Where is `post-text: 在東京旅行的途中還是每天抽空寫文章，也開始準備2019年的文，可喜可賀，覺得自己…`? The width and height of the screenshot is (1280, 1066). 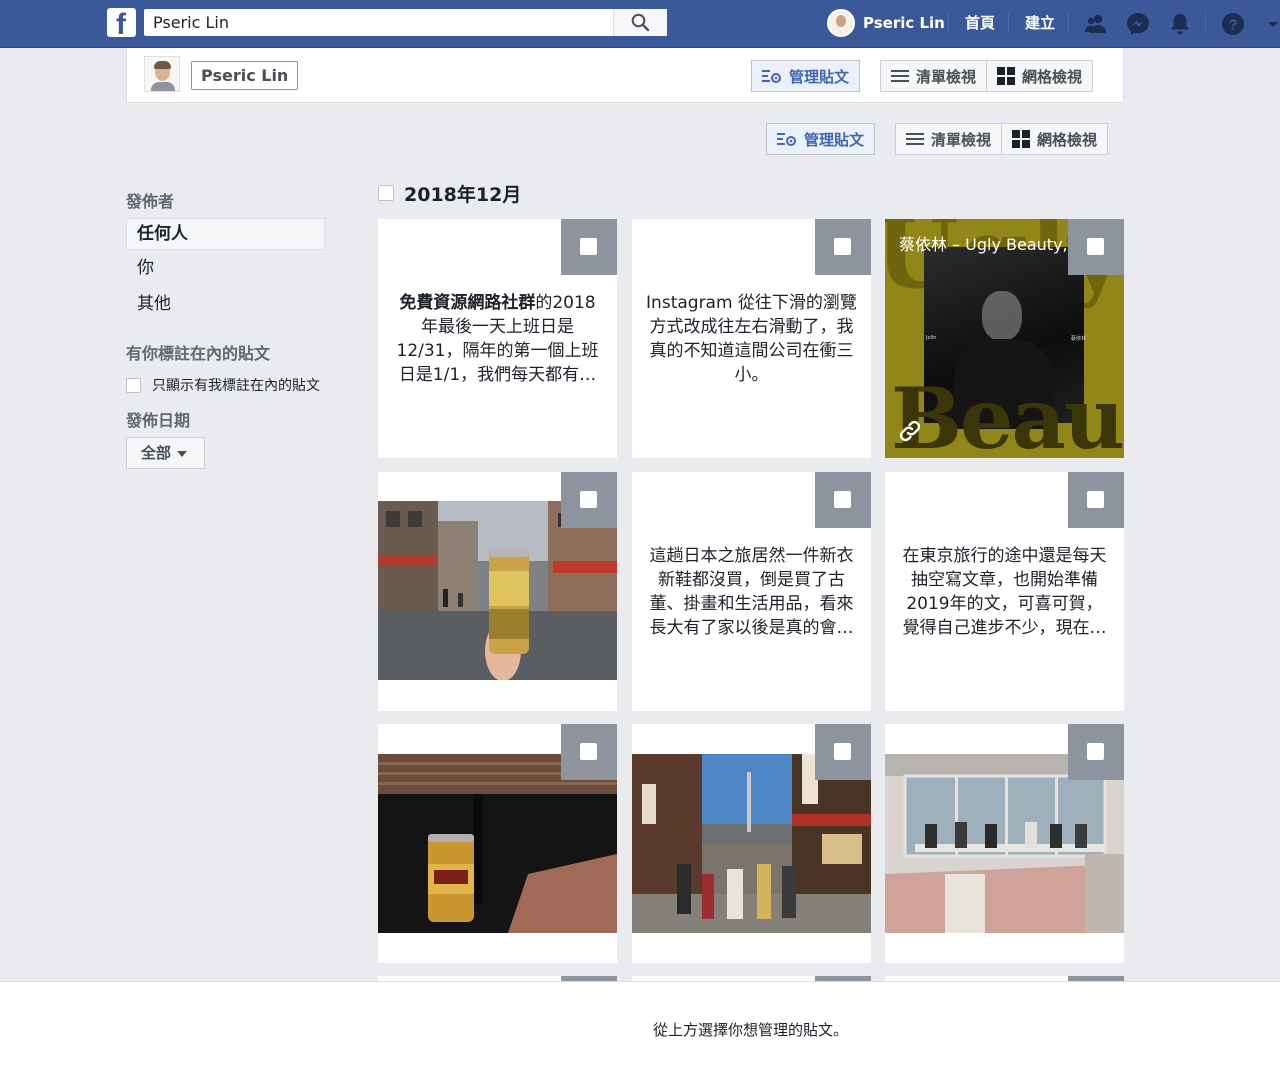
post-text: 在東京旅行的途中還是每天抽空寫文章，也開始準備2019年的文，可喜可賀，覺得自己… is located at coordinates (1004, 592).